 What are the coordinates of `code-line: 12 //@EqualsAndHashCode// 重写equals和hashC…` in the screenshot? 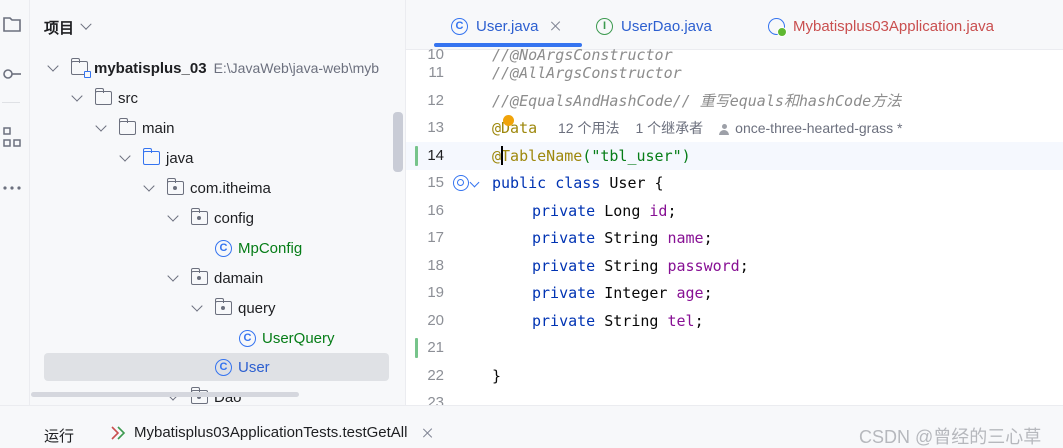 It's located at (734, 101).